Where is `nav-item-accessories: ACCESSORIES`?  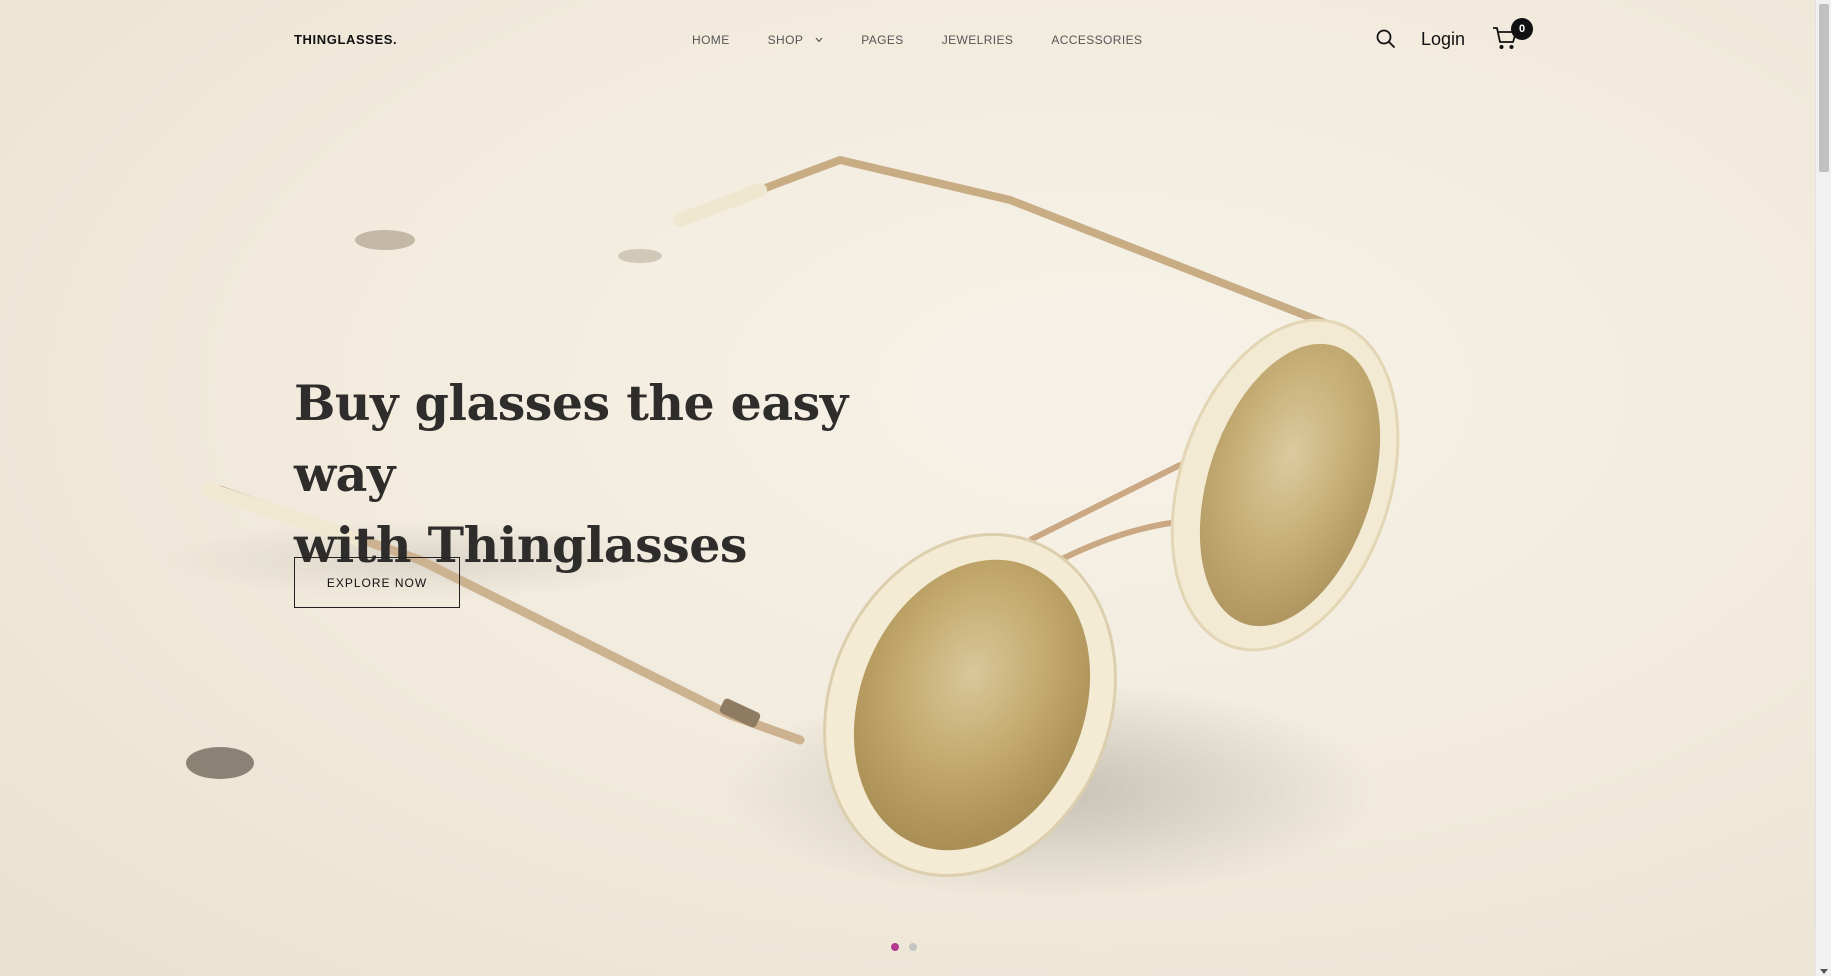 nav-item-accessories: ACCESSORIES is located at coordinates (1096, 40).